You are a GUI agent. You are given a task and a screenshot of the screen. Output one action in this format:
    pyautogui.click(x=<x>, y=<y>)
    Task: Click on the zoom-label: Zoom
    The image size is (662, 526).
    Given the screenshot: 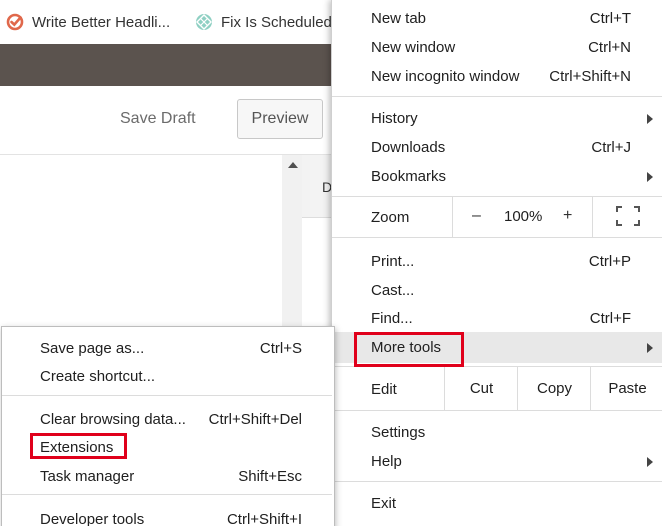 What is the action you would take?
    pyautogui.click(x=390, y=217)
    